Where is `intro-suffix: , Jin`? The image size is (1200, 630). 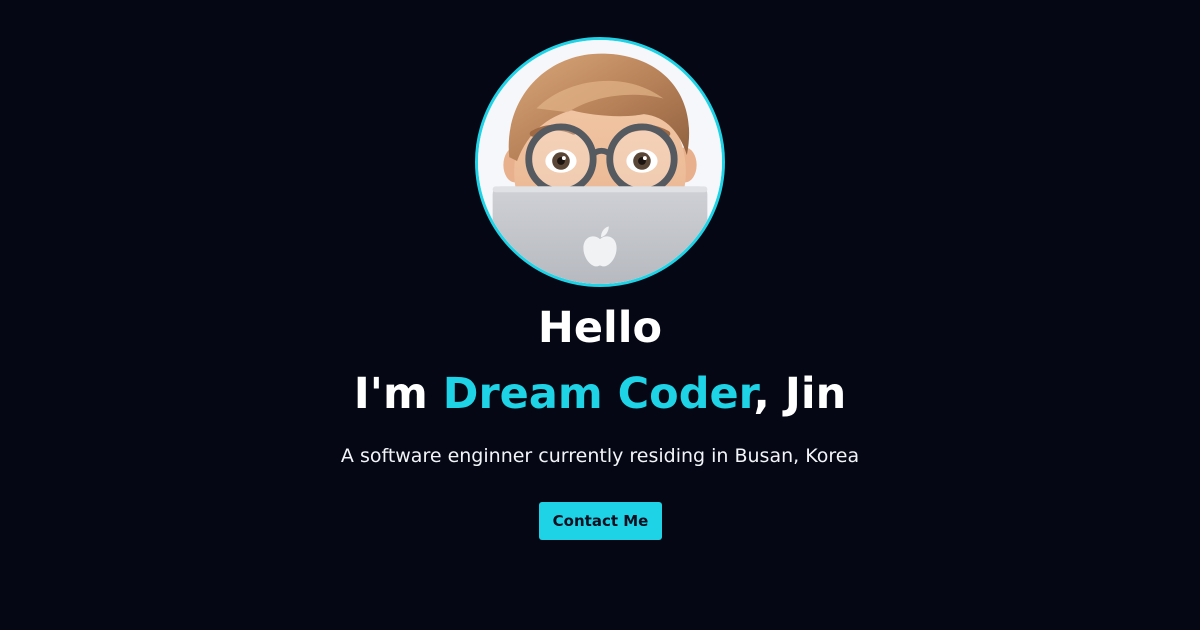
intro-suffix: , Jin is located at coordinates (800, 394).